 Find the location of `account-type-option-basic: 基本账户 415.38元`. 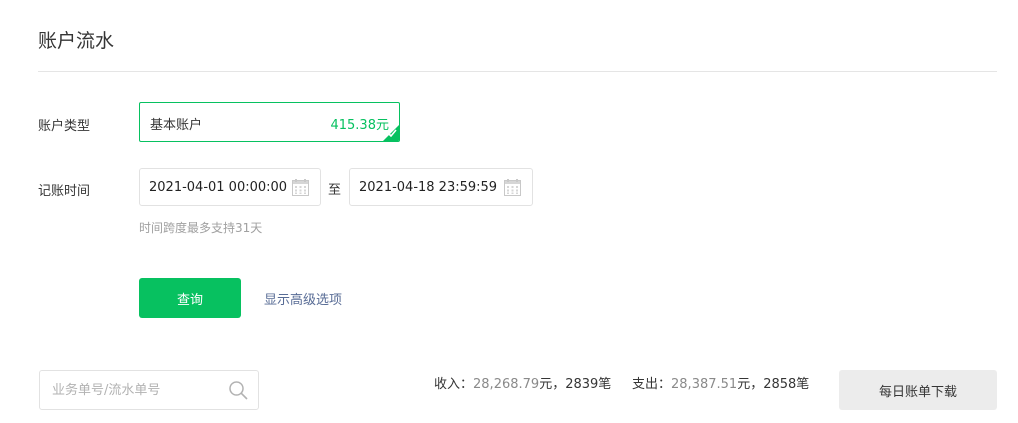

account-type-option-basic: 基本账户 415.38元 is located at coordinates (269, 122).